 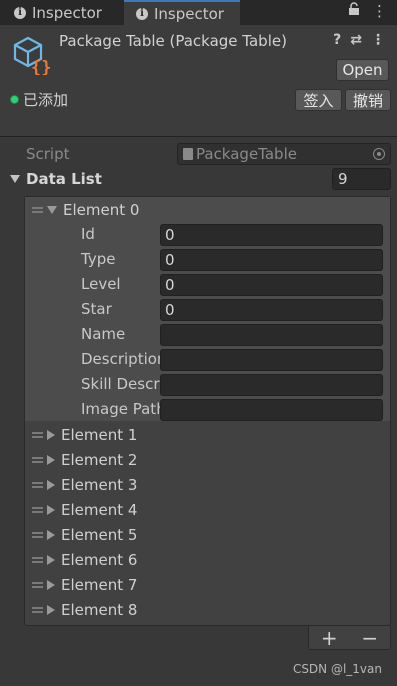 What do you see at coordinates (271, 260) in the screenshot?
I see `type-field: 0` at bounding box center [271, 260].